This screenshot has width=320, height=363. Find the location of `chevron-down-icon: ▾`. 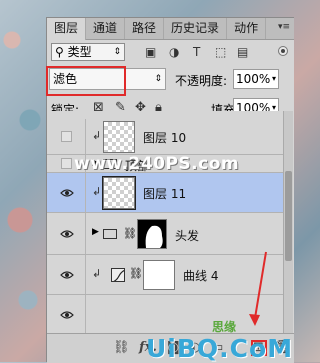

chevron-down-icon: ▾ is located at coordinates (273, 78).